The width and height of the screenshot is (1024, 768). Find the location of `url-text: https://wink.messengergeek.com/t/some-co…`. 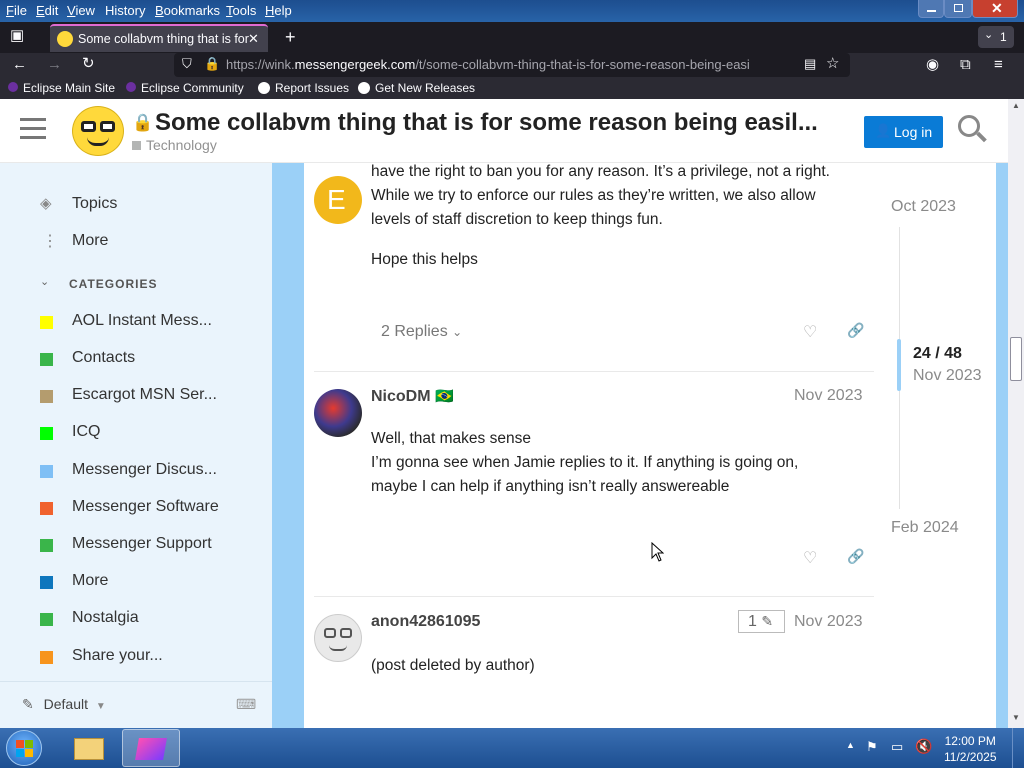

url-text: https://wink.messengergeek.com/t/some-co… is located at coordinates (506, 64).